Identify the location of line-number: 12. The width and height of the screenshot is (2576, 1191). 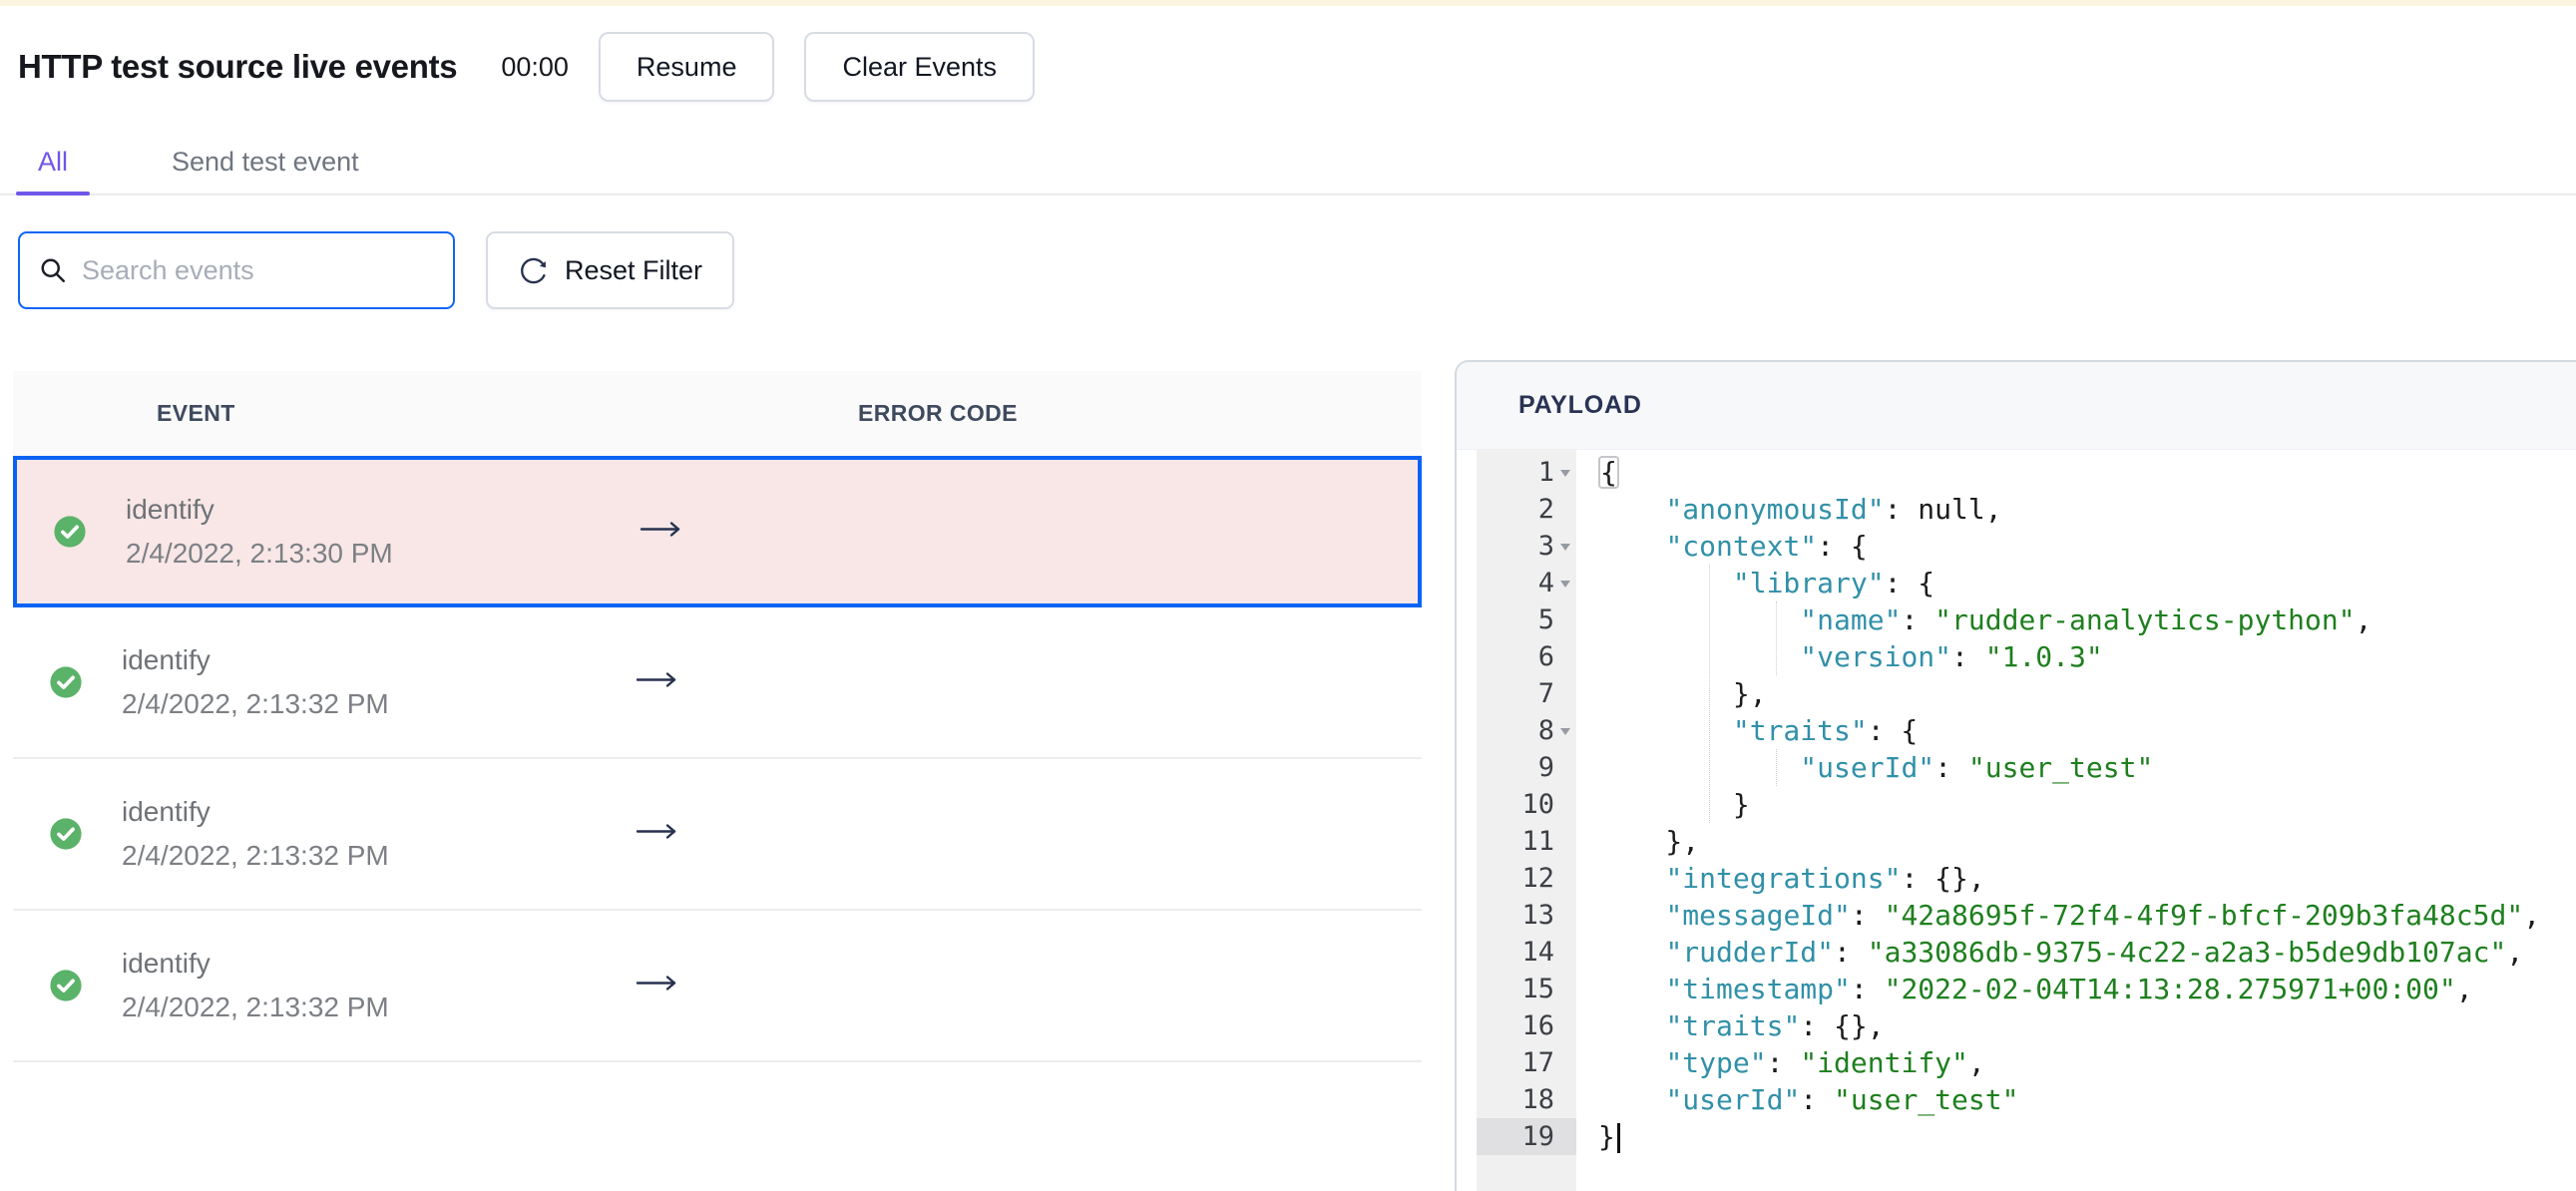
(1537, 878).